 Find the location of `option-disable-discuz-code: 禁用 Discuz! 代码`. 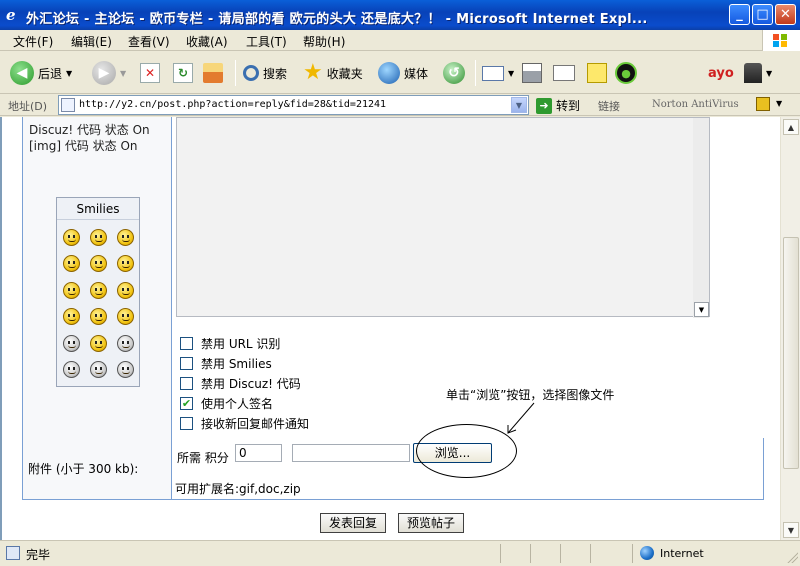

option-disable-discuz-code: 禁用 Discuz! 代码 is located at coordinates (240, 383).